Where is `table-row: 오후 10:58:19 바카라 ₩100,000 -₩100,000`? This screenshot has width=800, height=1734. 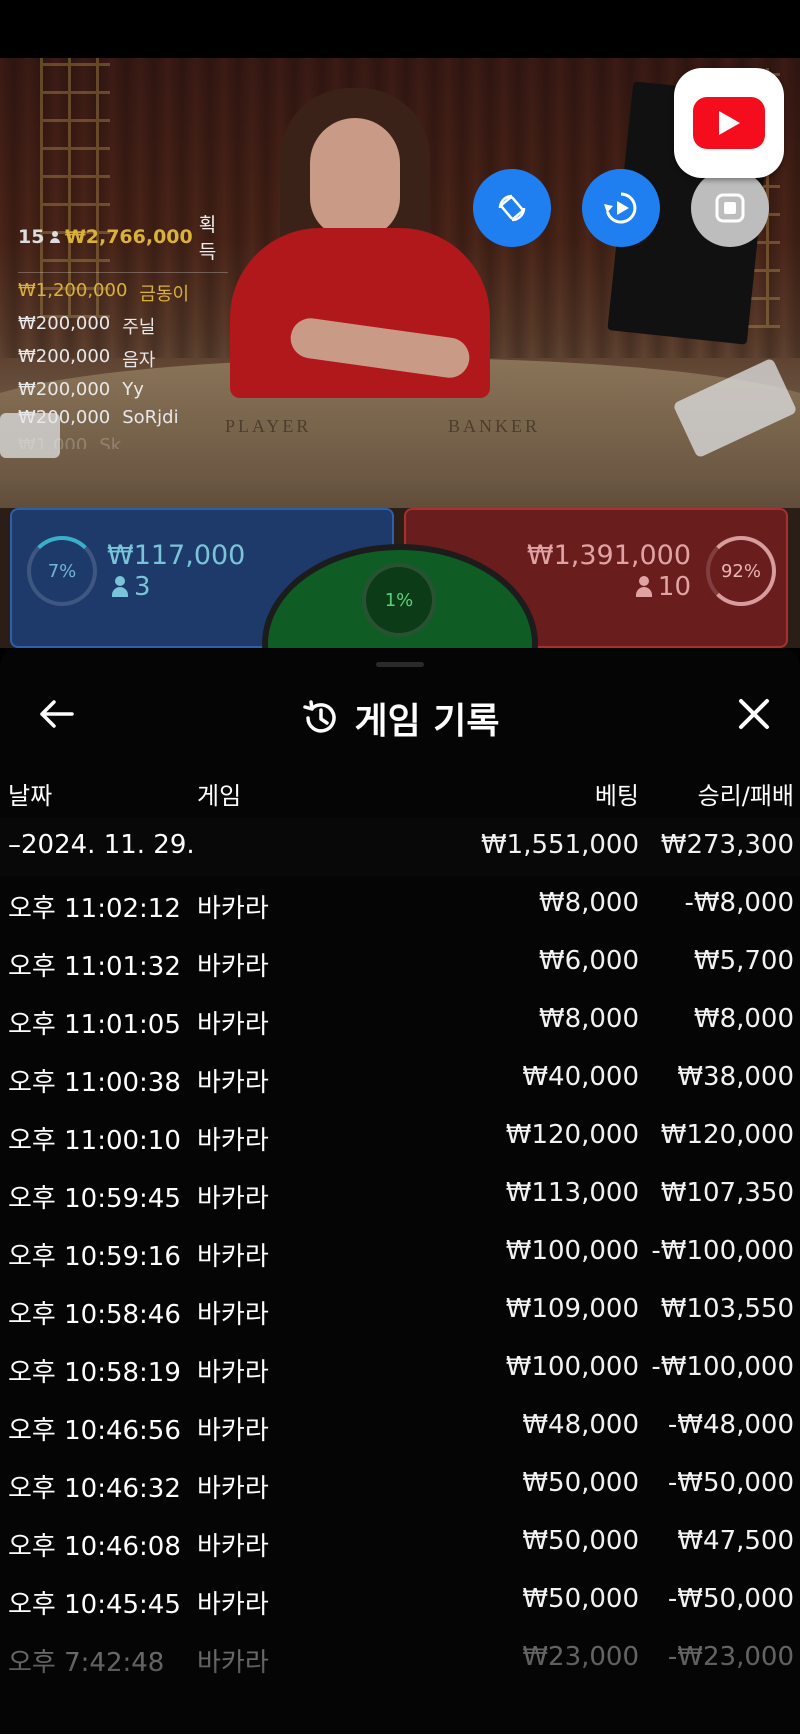 table-row: 오후 10:58:19 바카라 ₩100,000 -₩100,000 is located at coordinates (400, 1369).